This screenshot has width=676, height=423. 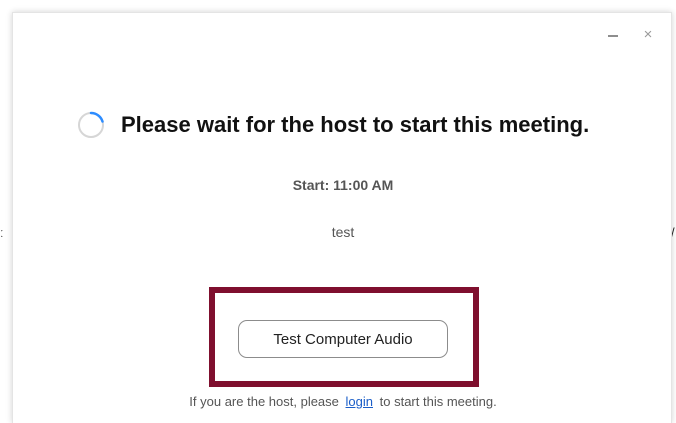 I want to click on login-link: login, so click(x=359, y=401).